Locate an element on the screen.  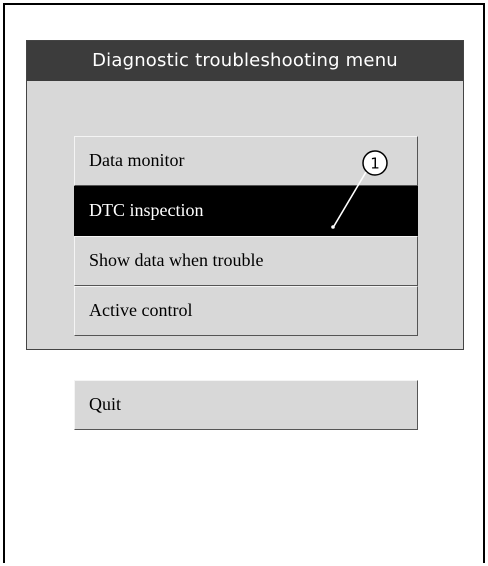
quit-button: Quit is located at coordinates (246, 405).